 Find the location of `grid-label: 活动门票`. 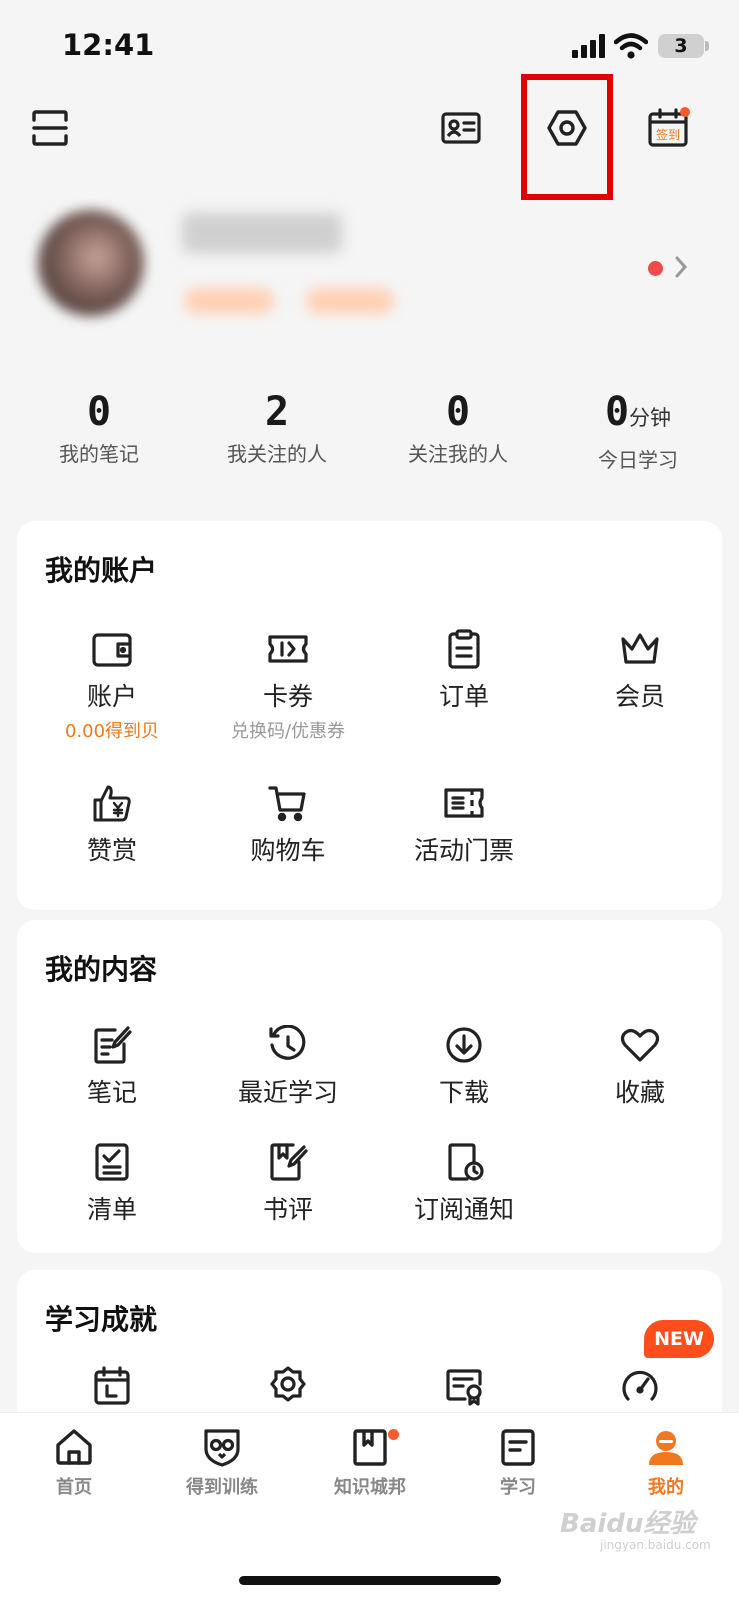

grid-label: 活动门票 is located at coordinates (463, 850).